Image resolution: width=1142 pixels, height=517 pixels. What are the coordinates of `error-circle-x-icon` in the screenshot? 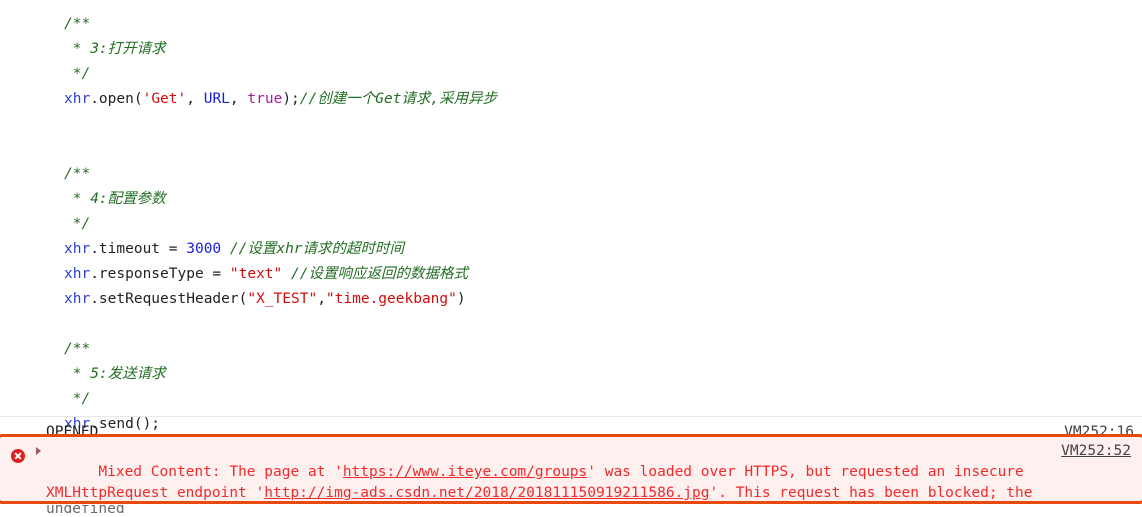 It's located at (18, 456).